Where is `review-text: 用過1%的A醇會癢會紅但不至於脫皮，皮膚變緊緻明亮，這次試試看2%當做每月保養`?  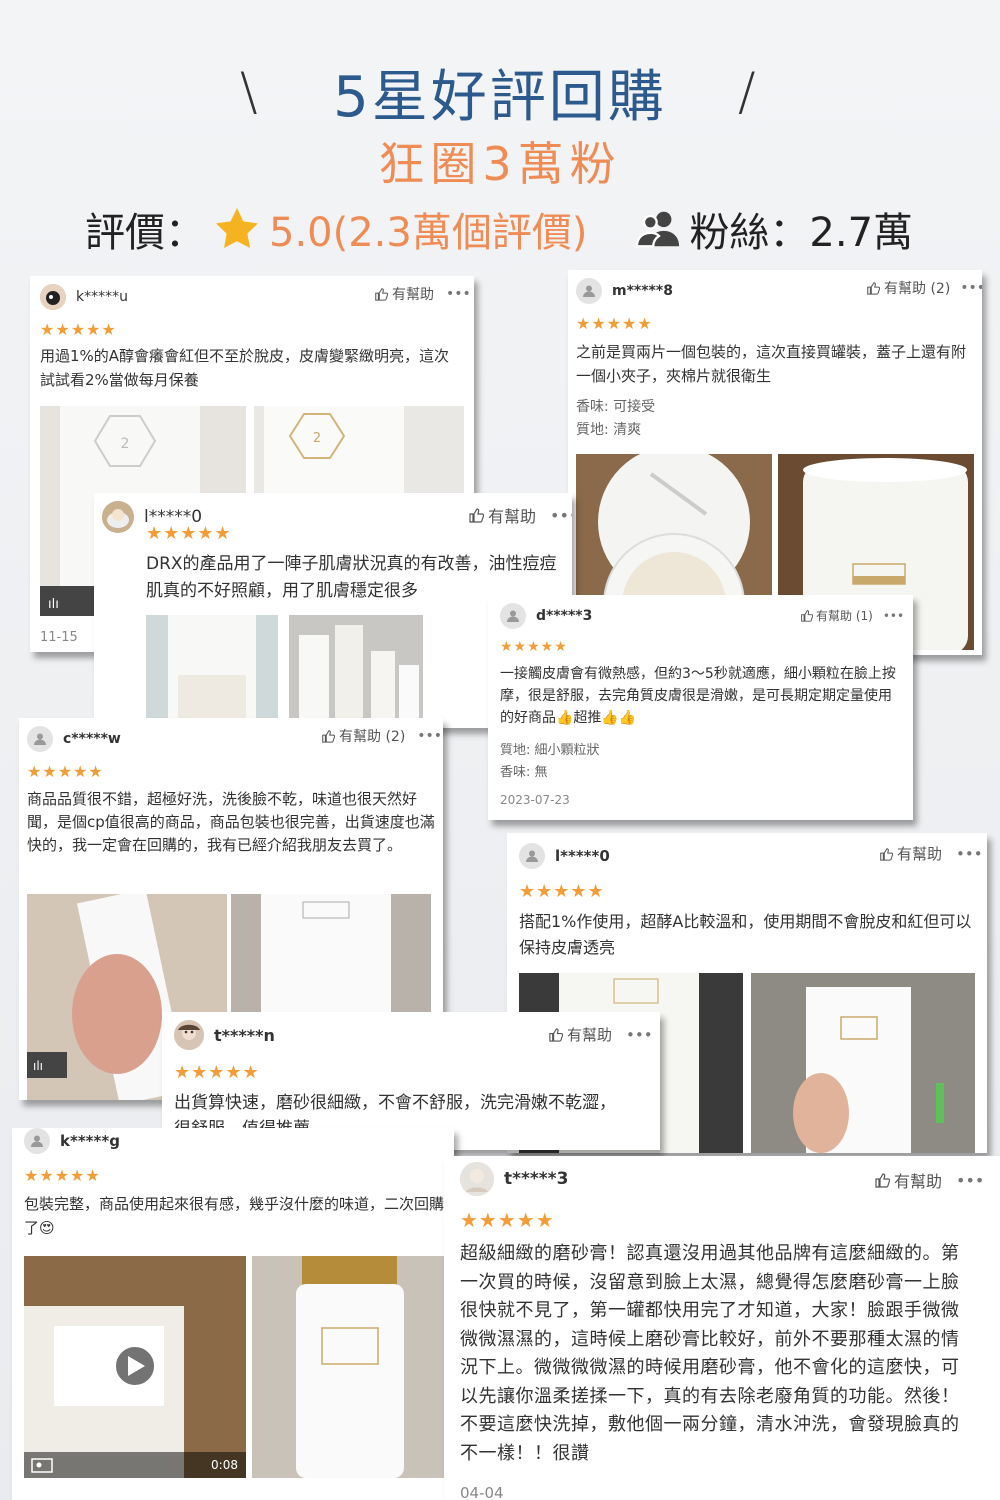
review-text: 用過1%的A醇會癢會紅但不至於脫皮，皮膚變緊緻明亮，這次試試看2%當做每月保養 is located at coordinates (245, 368).